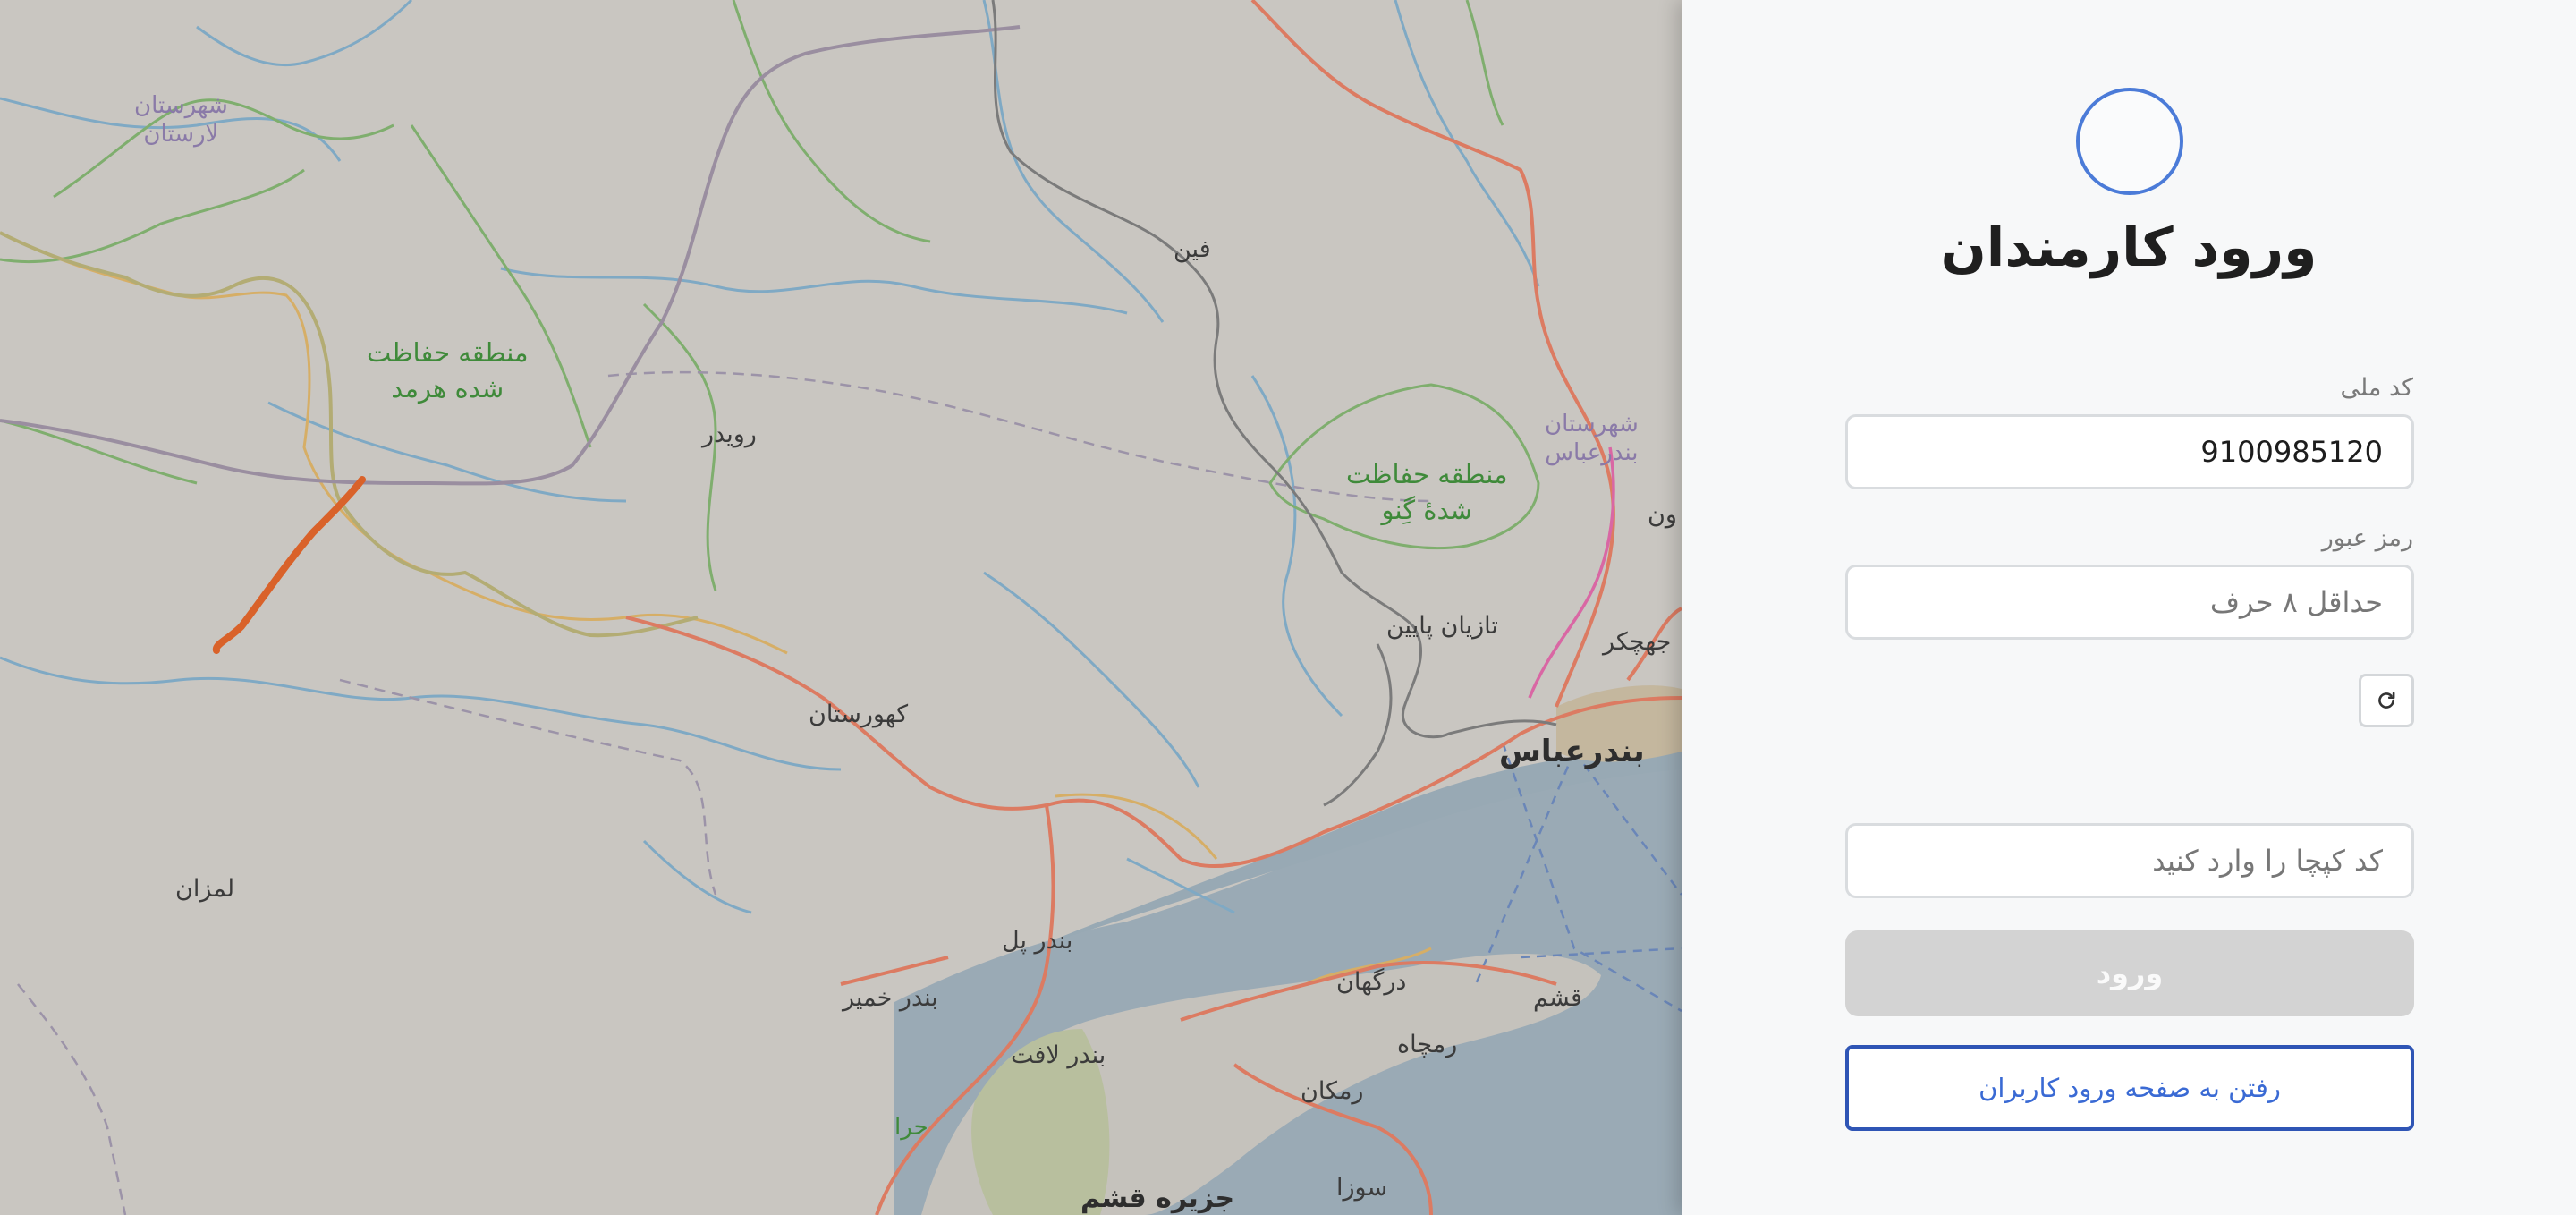 The width and height of the screenshot is (2576, 1215). Describe the element at coordinates (2129, 602) in the screenshot. I see `password-input` at that location.